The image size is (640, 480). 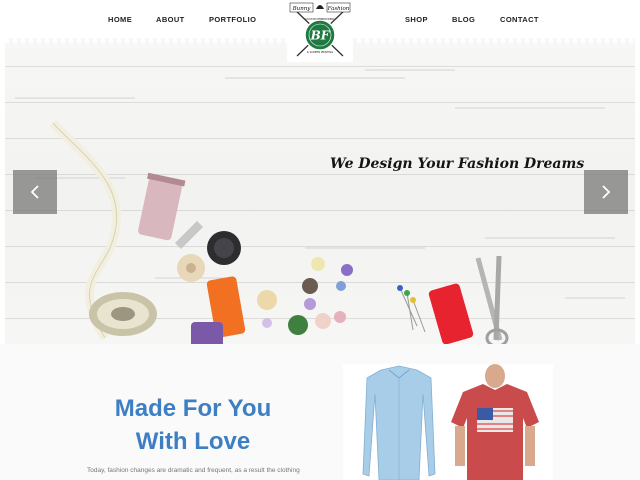 What do you see at coordinates (302, 9) in the screenshot?
I see `logo-left-text: Bunny` at bounding box center [302, 9].